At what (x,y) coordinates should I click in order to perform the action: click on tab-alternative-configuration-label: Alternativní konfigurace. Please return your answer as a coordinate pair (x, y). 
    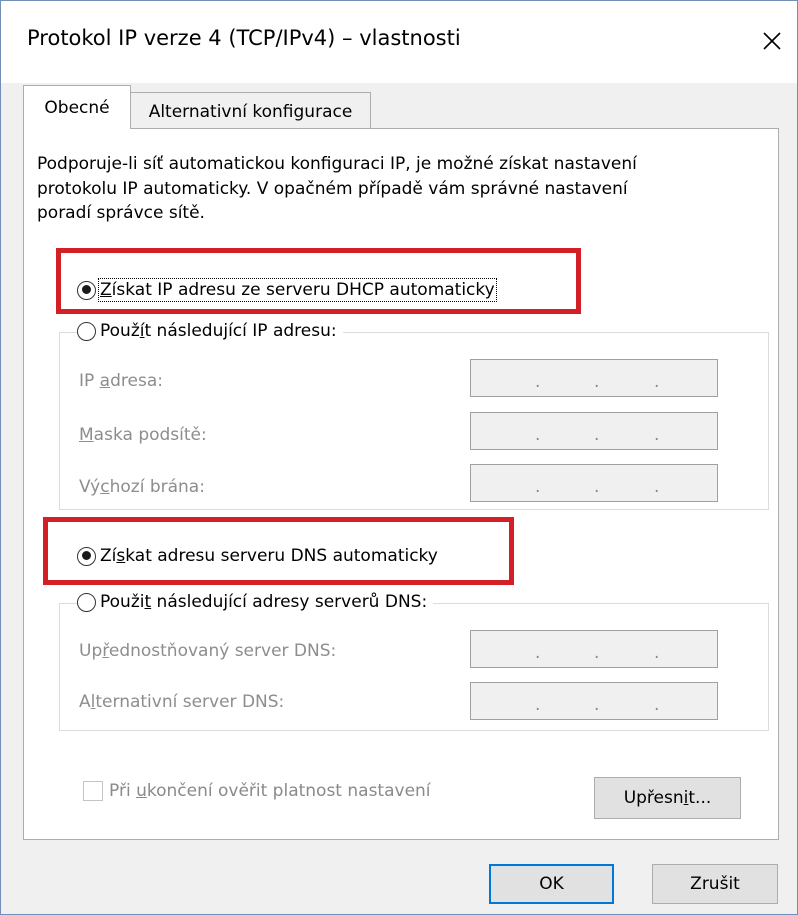
    Looking at the image, I should click on (250, 111).